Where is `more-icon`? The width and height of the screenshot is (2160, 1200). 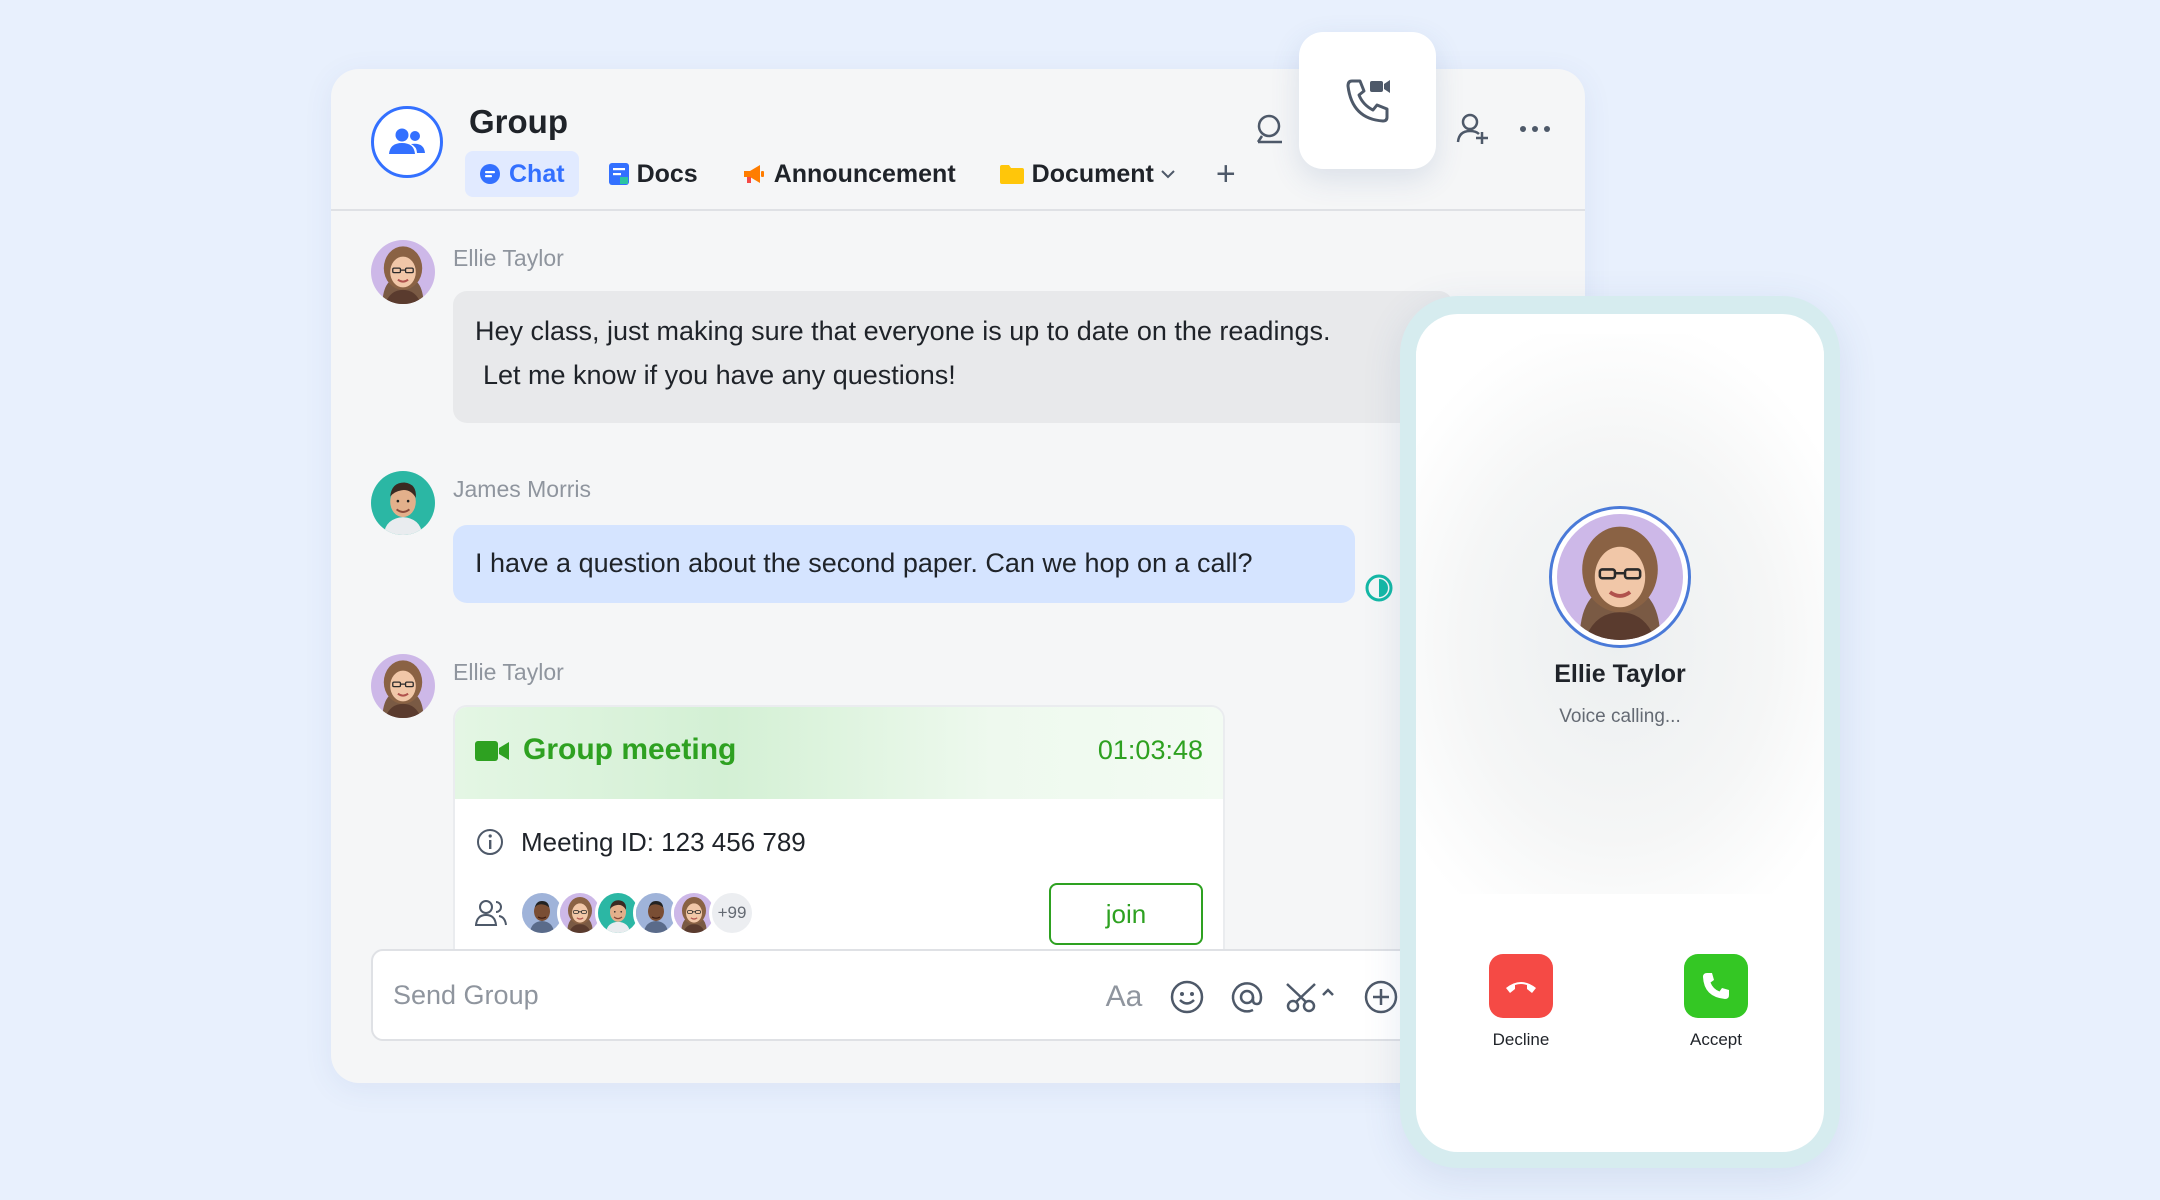 more-icon is located at coordinates (1535, 129).